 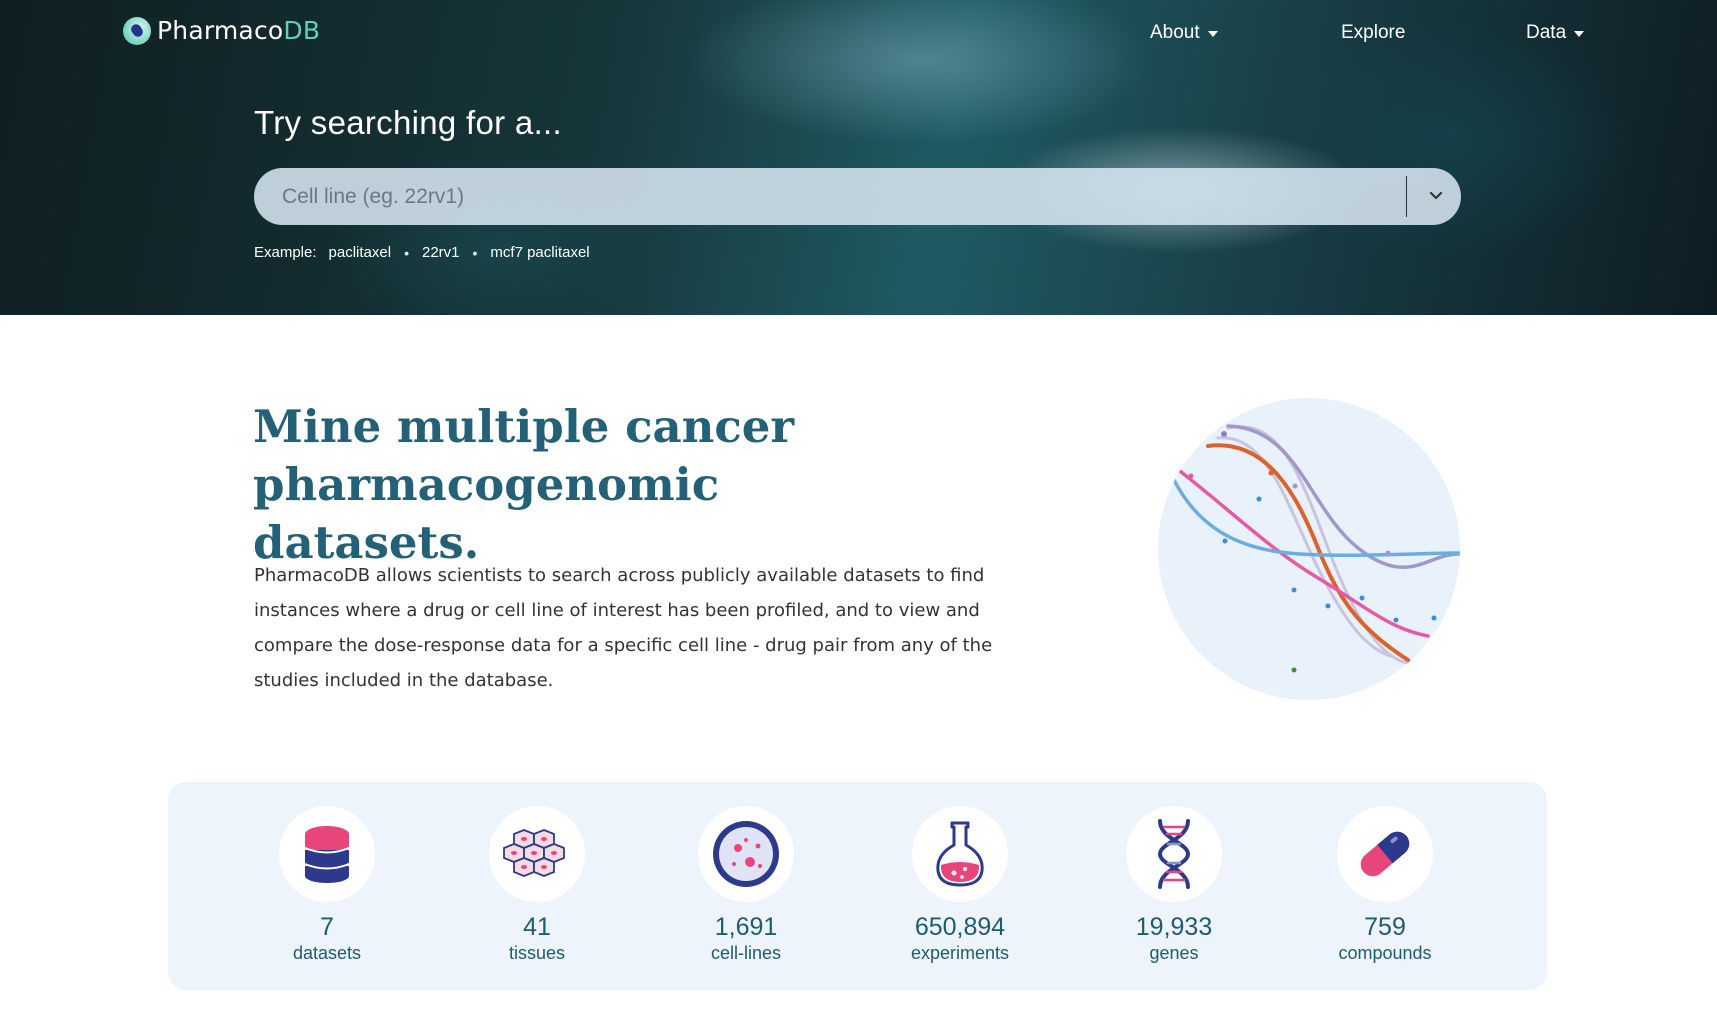 What do you see at coordinates (960, 953) in the screenshot?
I see `stat-label: experiments` at bounding box center [960, 953].